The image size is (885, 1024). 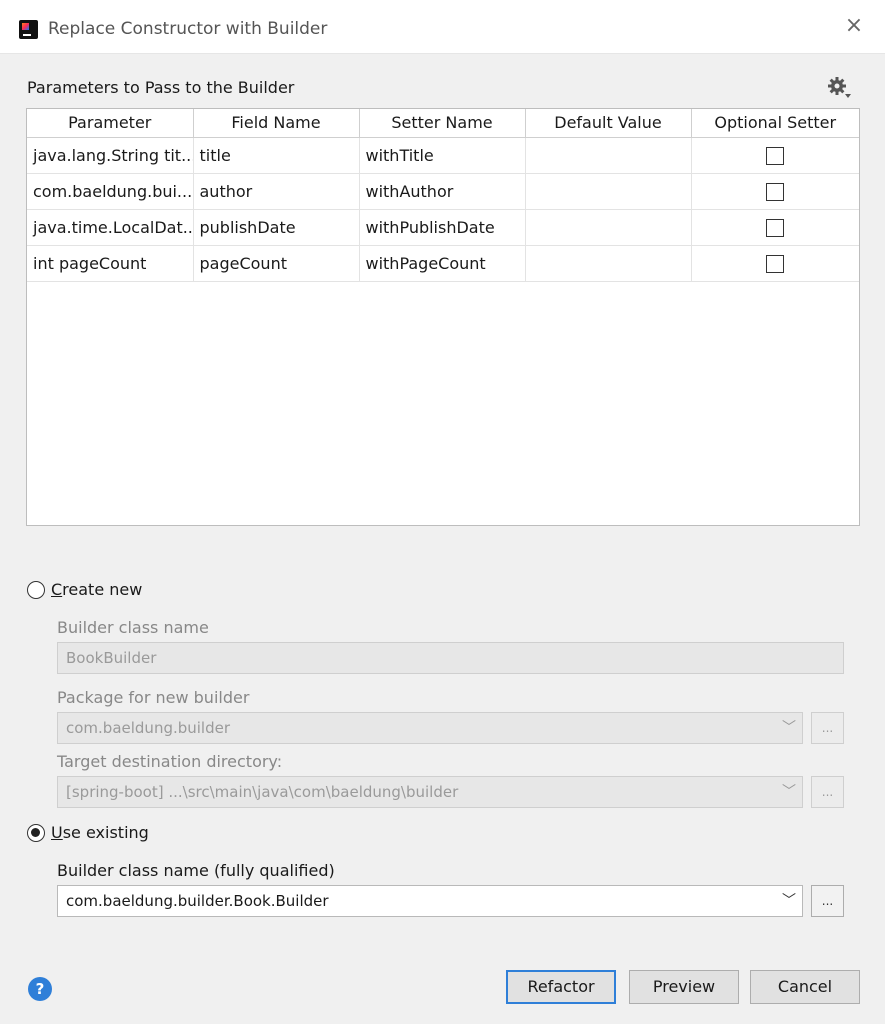 I want to click on fully-qualified-builder-dropdown: com.baeldung.builder.Book.Builder ﹀, so click(x=430, y=901).